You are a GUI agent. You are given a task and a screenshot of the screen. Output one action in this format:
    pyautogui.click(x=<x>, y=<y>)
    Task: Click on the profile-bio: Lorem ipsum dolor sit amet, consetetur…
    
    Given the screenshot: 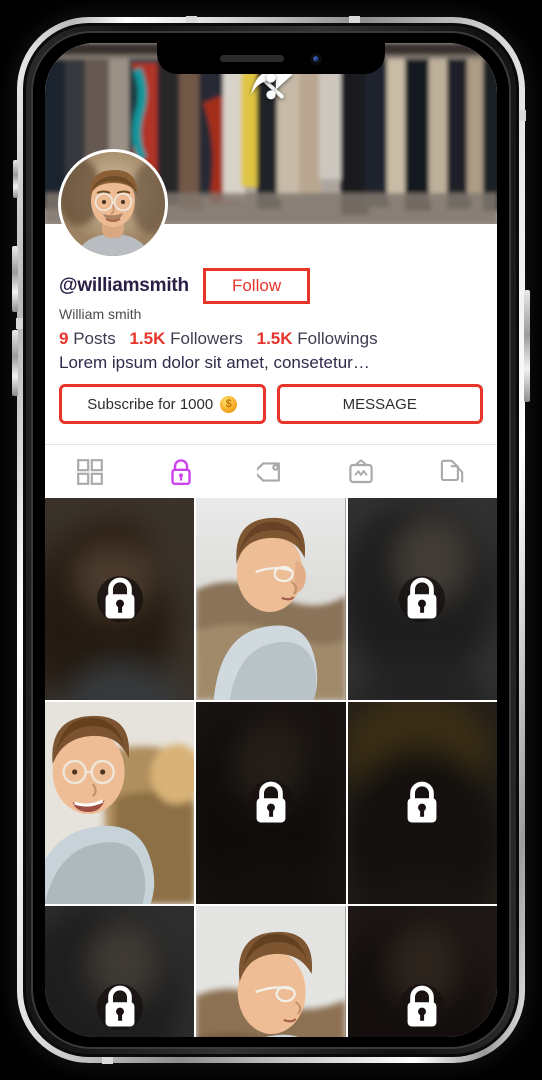 What is the action you would take?
    pyautogui.click(x=214, y=363)
    